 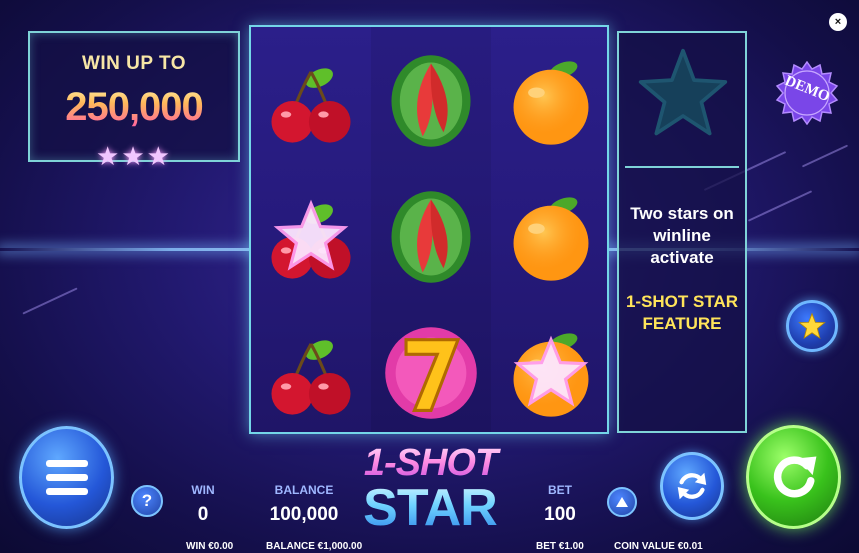 What do you see at coordinates (304, 514) in the screenshot?
I see `balance-value: 100,000` at bounding box center [304, 514].